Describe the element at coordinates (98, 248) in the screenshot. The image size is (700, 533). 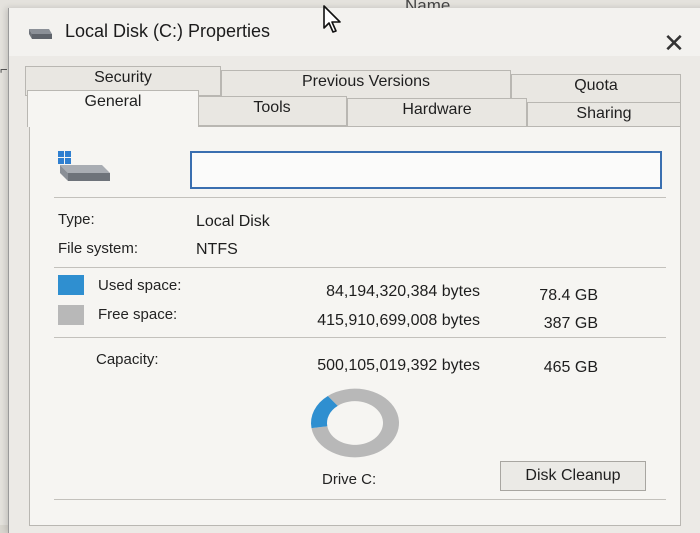
I see `file-system-label: File system:` at that location.